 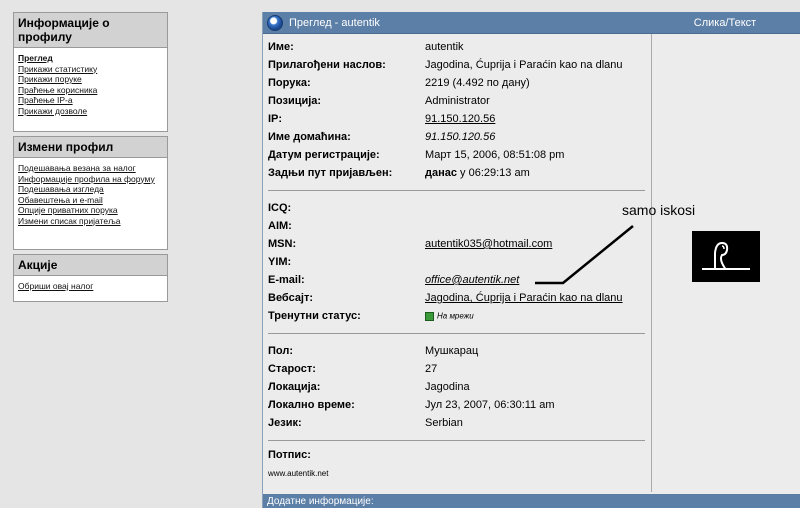 I want to click on last-active-value: данас у 06:29:13 am, so click(x=477, y=173).